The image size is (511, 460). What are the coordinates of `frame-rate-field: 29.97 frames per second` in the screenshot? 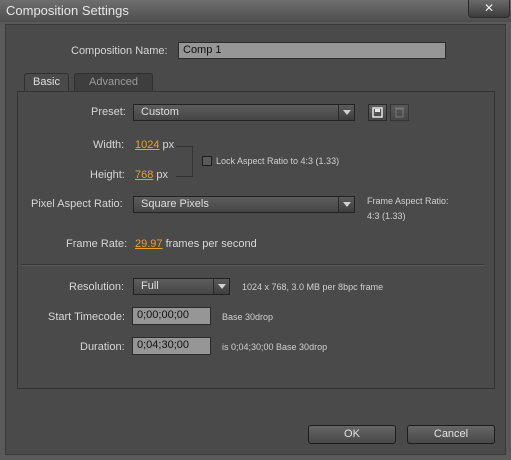 It's located at (196, 244).